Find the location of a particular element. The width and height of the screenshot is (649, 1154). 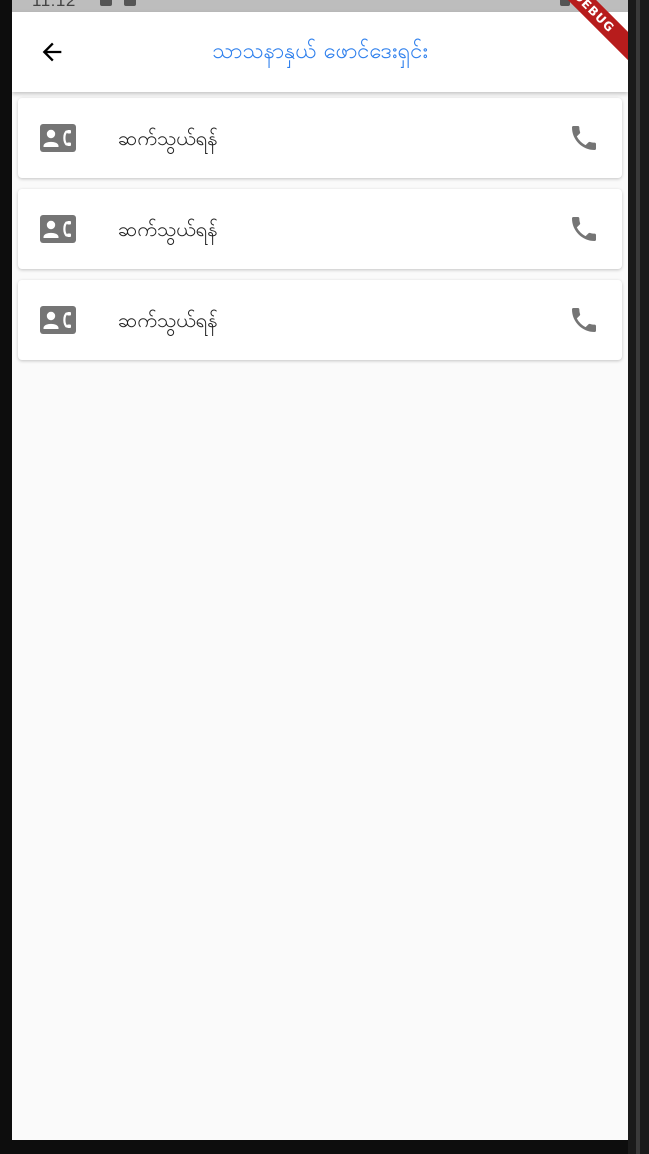

app-bar: သာသနာနှယ် ဖောင်ဒေးရှင်း is located at coordinates (320, 52).